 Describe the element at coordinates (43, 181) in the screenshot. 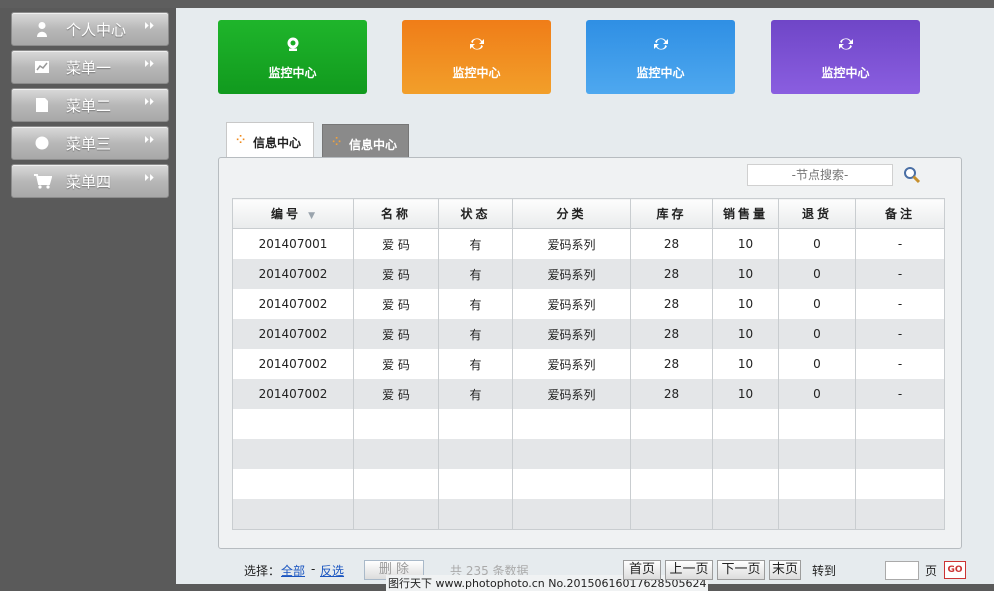

I see `cart-icon` at that location.